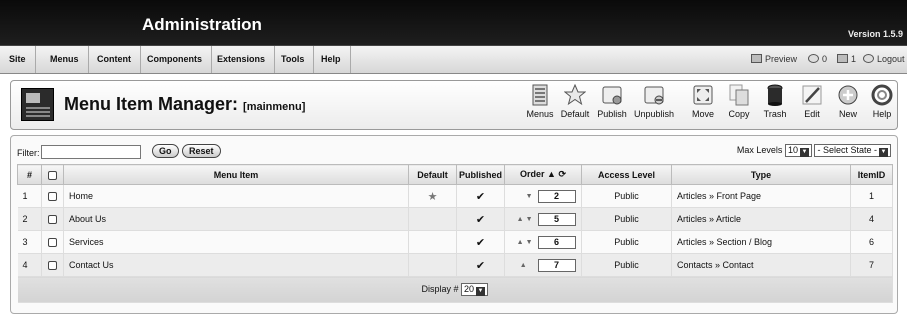 The height and width of the screenshot is (319, 907). Describe the element at coordinates (775, 101) in the screenshot. I see `toolbar-trash-button: Trash` at that location.